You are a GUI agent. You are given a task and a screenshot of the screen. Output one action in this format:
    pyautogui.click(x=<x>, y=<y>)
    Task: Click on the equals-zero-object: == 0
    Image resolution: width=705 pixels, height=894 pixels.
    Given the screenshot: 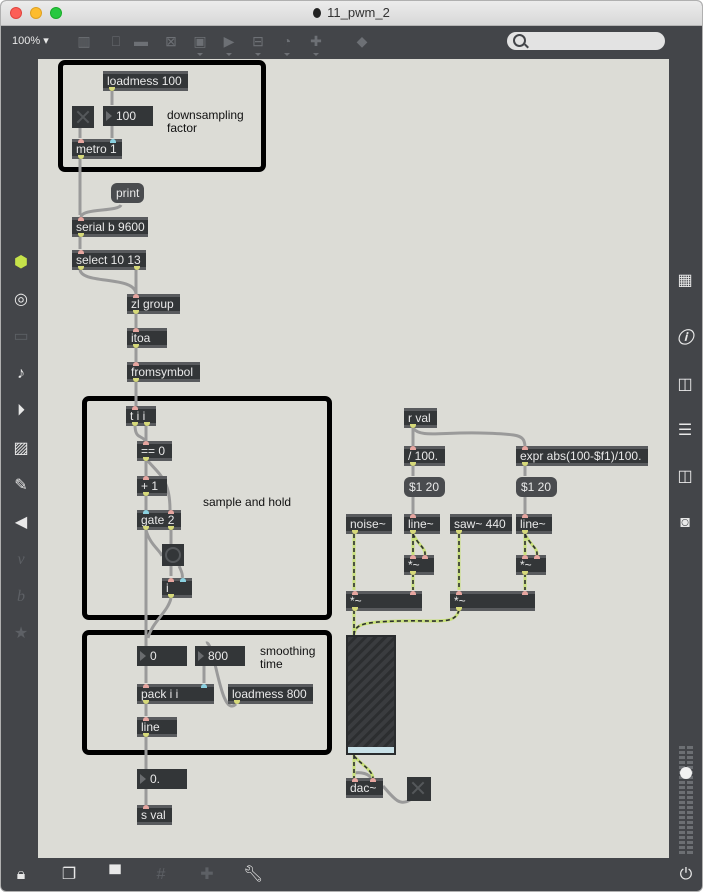 What is the action you would take?
    pyautogui.click(x=154, y=451)
    